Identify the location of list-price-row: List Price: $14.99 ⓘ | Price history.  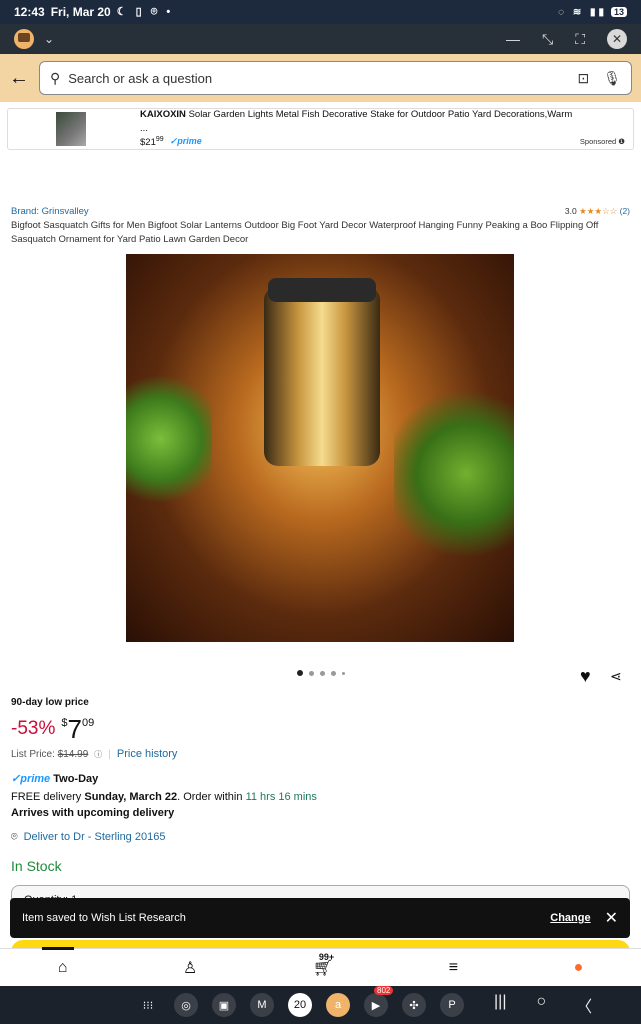
(94, 754).